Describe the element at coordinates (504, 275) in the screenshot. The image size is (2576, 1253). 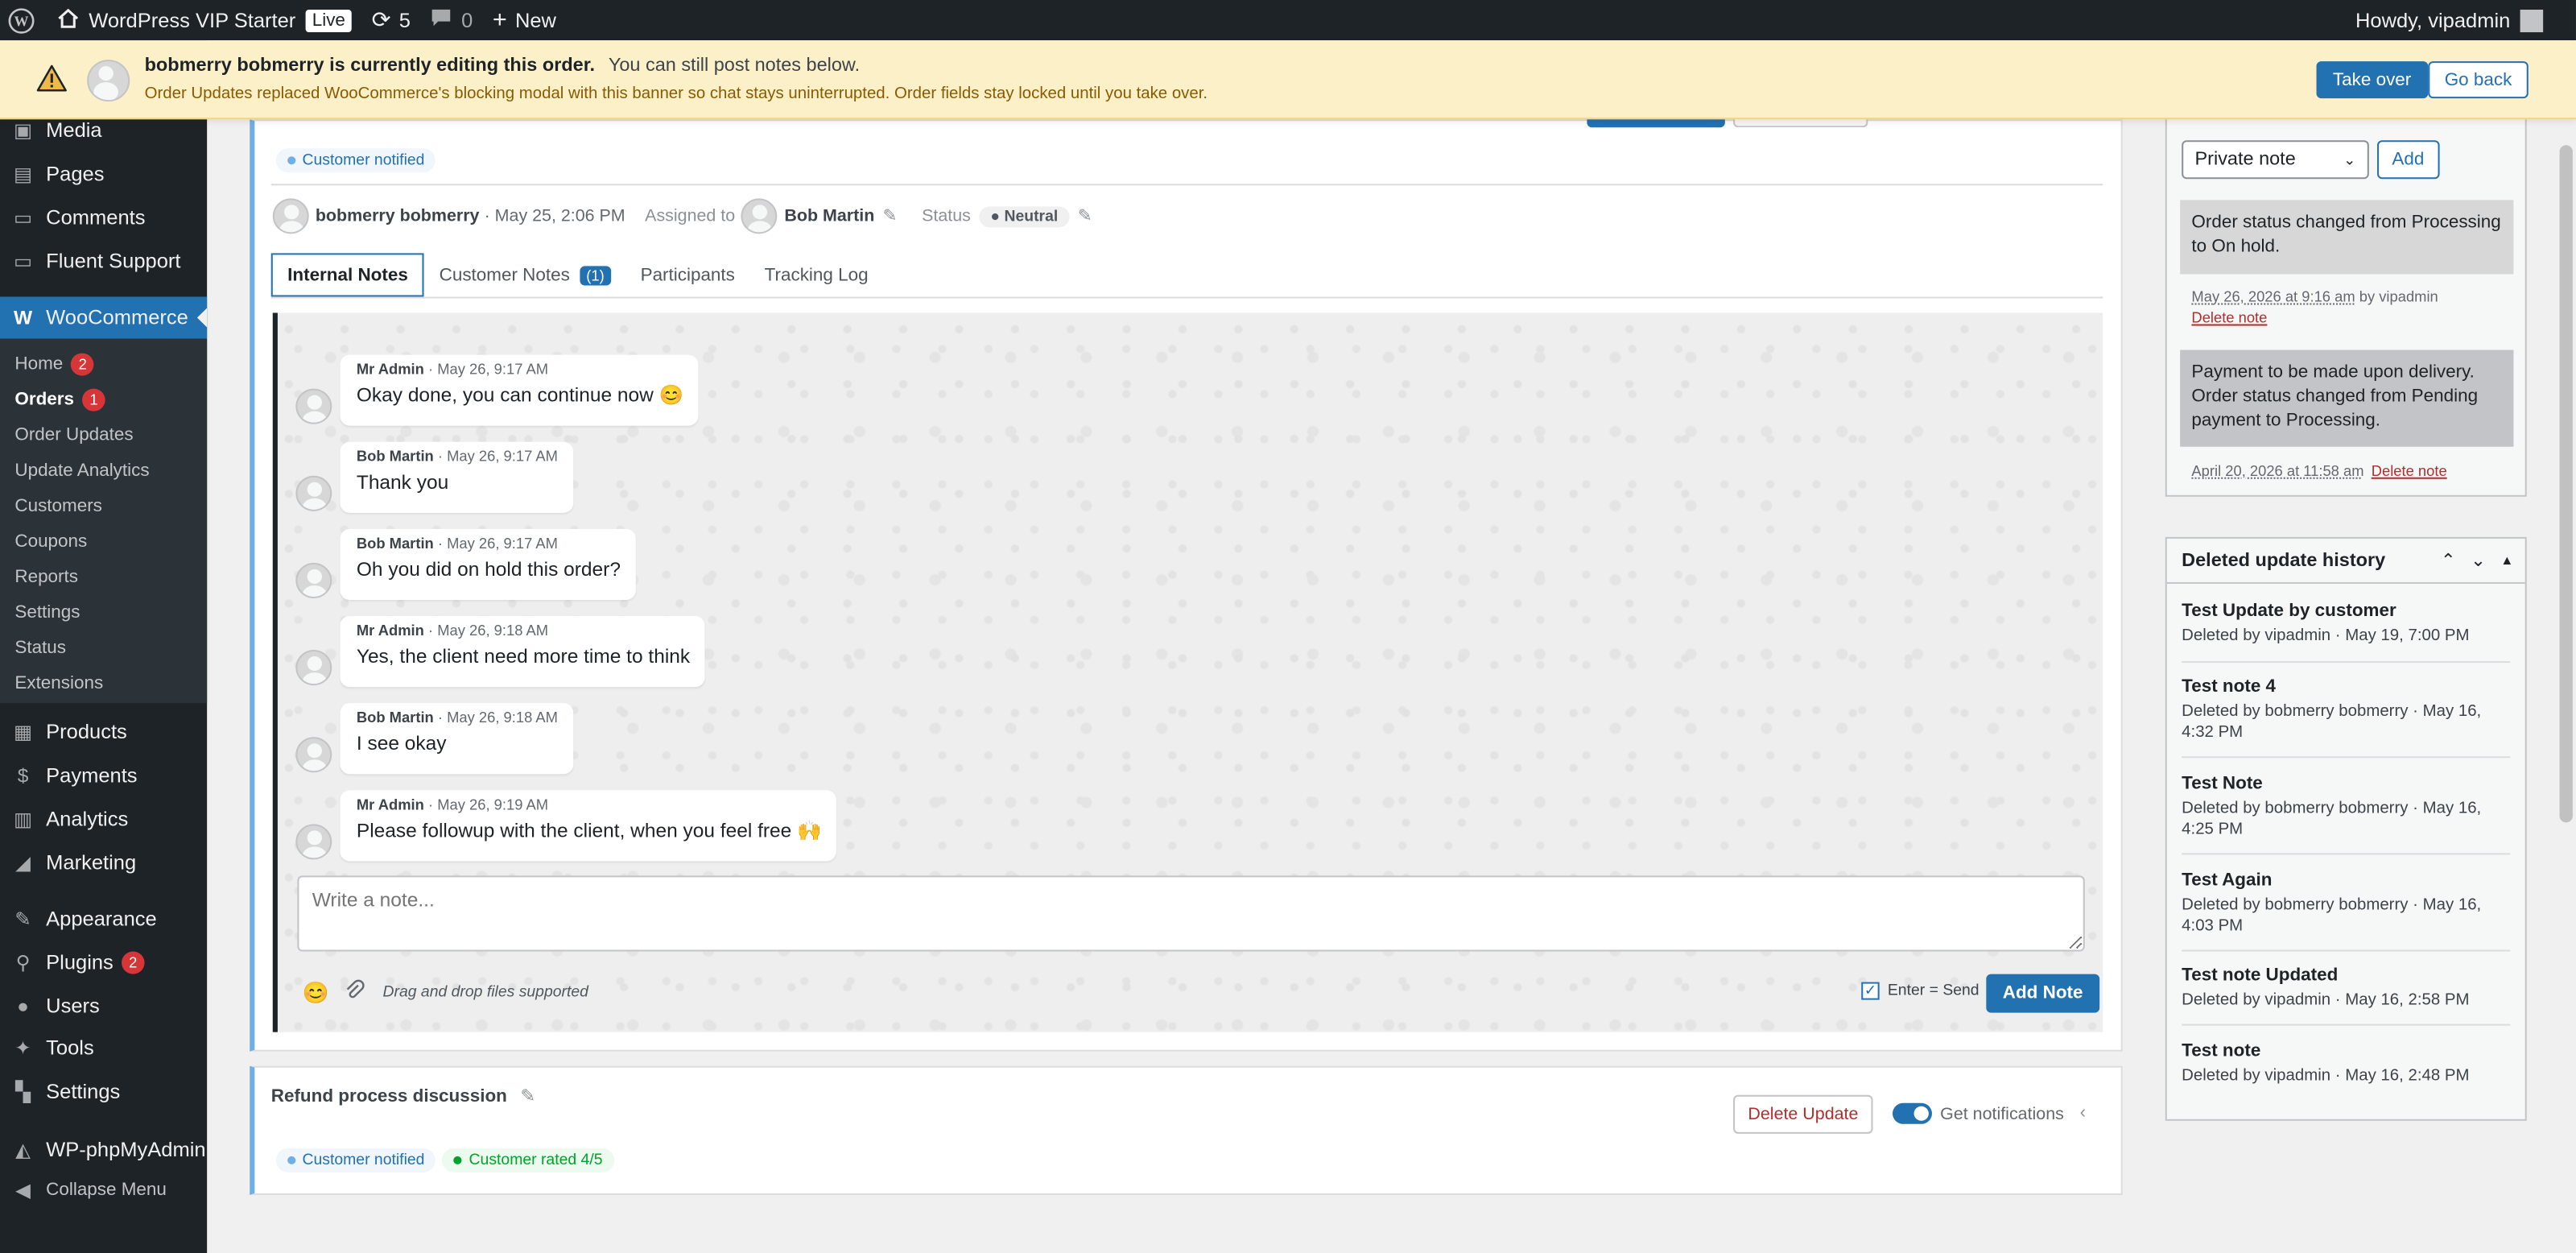
I see `tab-customer-notes-label: Customer Notes` at that location.